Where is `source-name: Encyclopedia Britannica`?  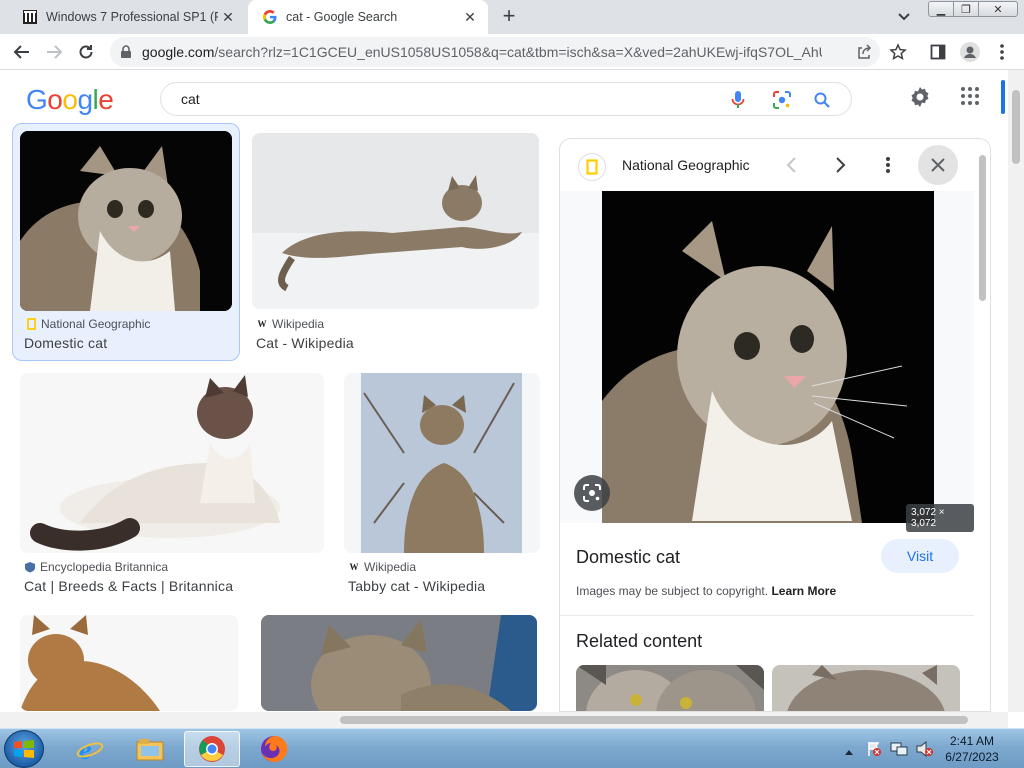 source-name: Encyclopedia Britannica is located at coordinates (104, 567).